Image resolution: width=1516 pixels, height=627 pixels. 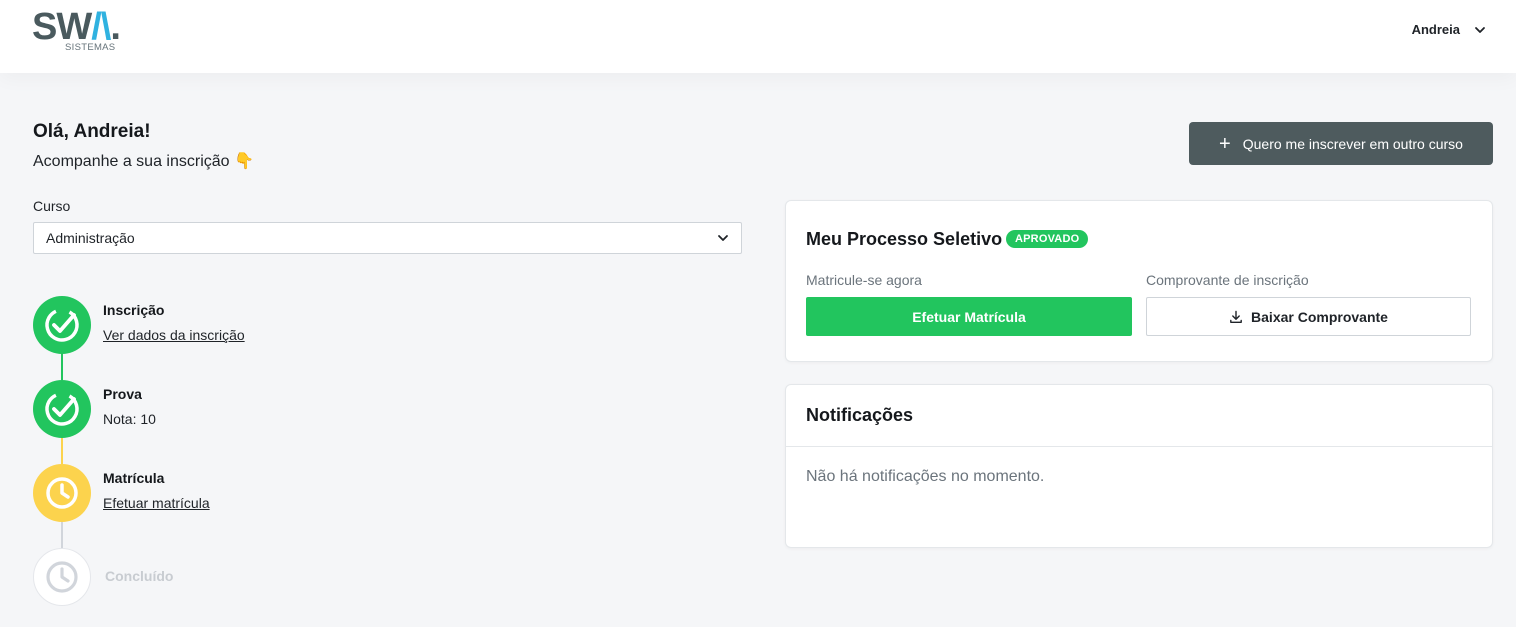 I want to click on plus-icon: +, so click(x=1225, y=143).